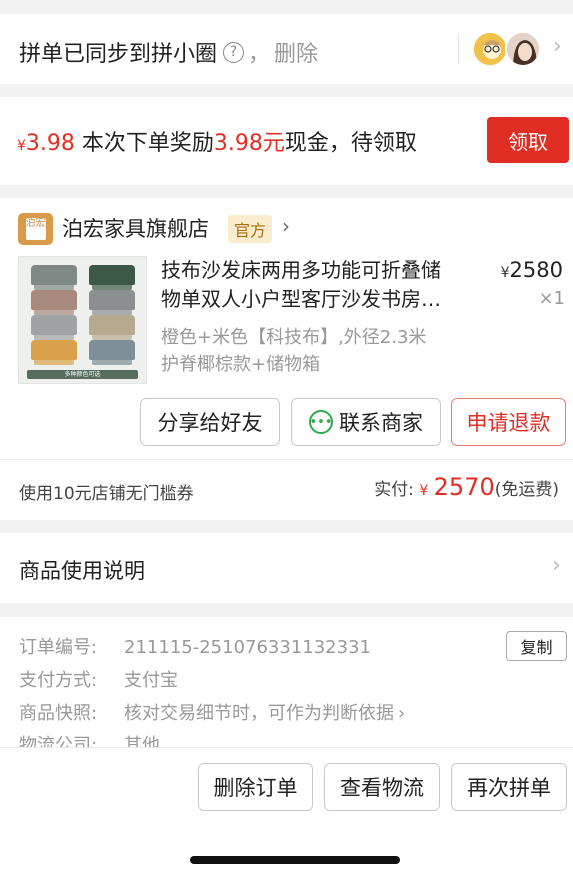 Image resolution: width=573 pixels, height=875 pixels. Describe the element at coordinates (294, 337) in the screenshot. I see `spec-line: 橙色+米色【科技布】,外径2.3米` at that location.